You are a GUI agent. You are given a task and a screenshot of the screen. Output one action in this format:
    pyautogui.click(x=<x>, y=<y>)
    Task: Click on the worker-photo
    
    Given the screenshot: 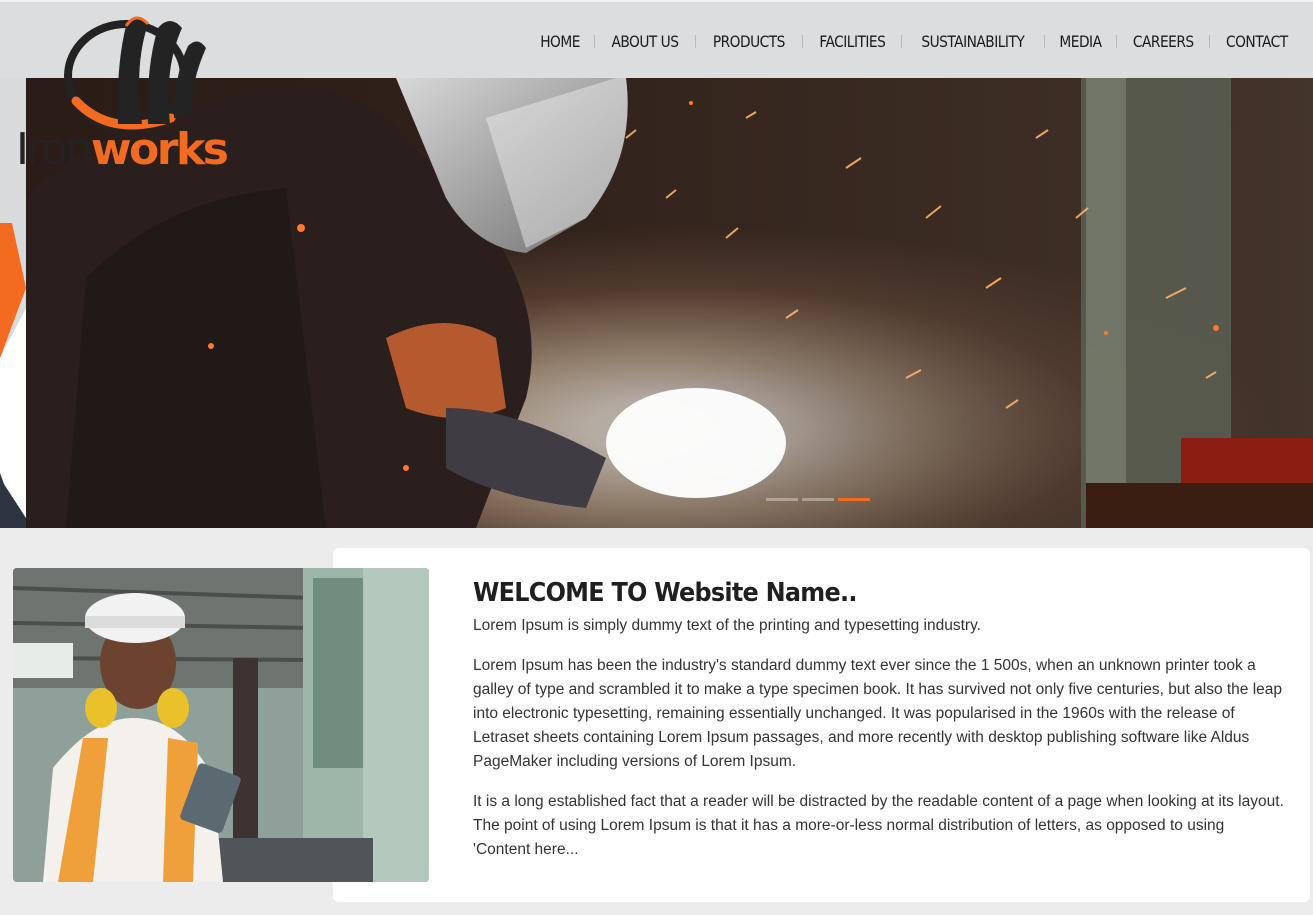 What is the action you would take?
    pyautogui.click(x=221, y=725)
    